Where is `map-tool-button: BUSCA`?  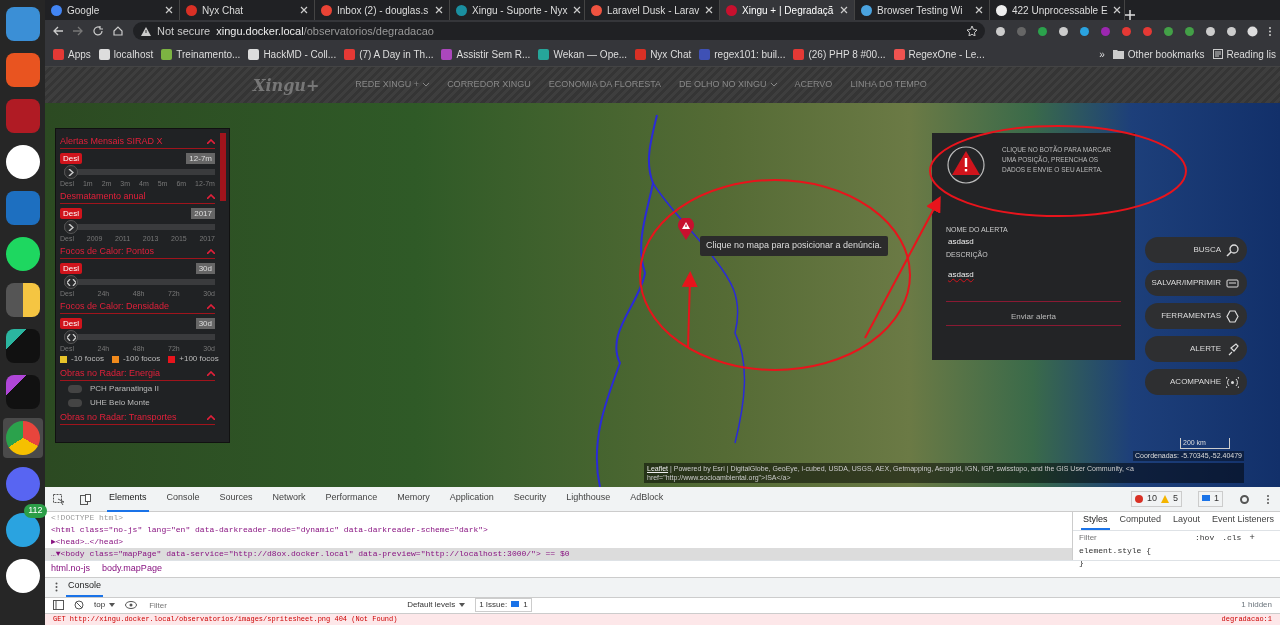
map-tool-button: BUSCA is located at coordinates (1196, 250).